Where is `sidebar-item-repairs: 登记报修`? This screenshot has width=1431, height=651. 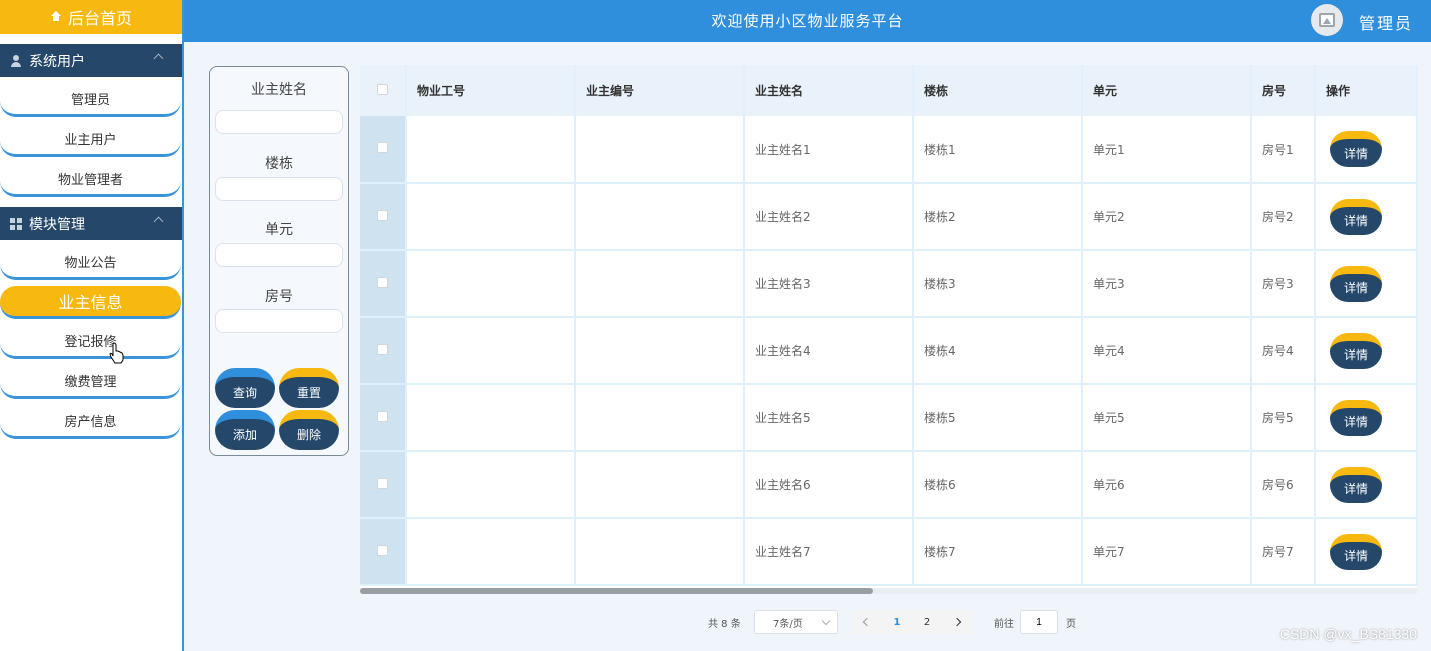 sidebar-item-repairs: 登记报修 is located at coordinates (90, 342).